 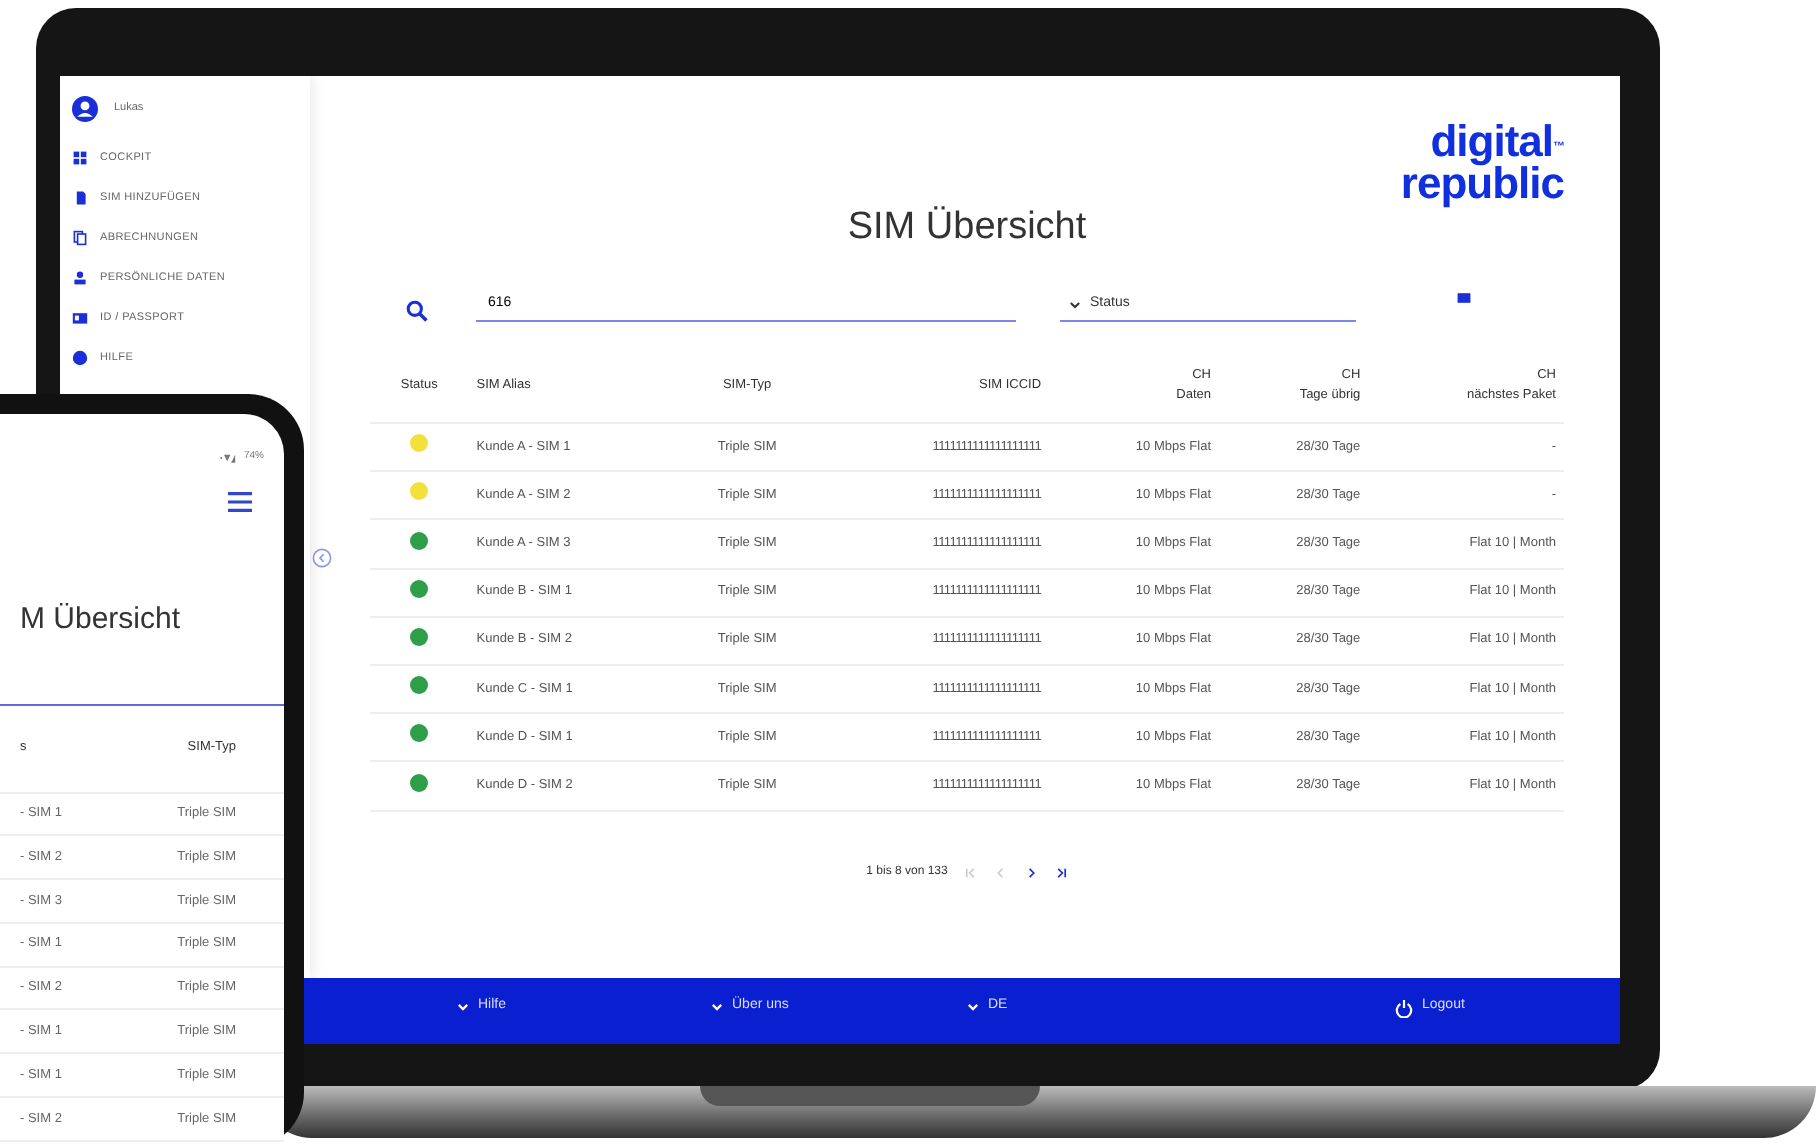 I want to click on wifi-signal-icon, so click(x=227, y=458).